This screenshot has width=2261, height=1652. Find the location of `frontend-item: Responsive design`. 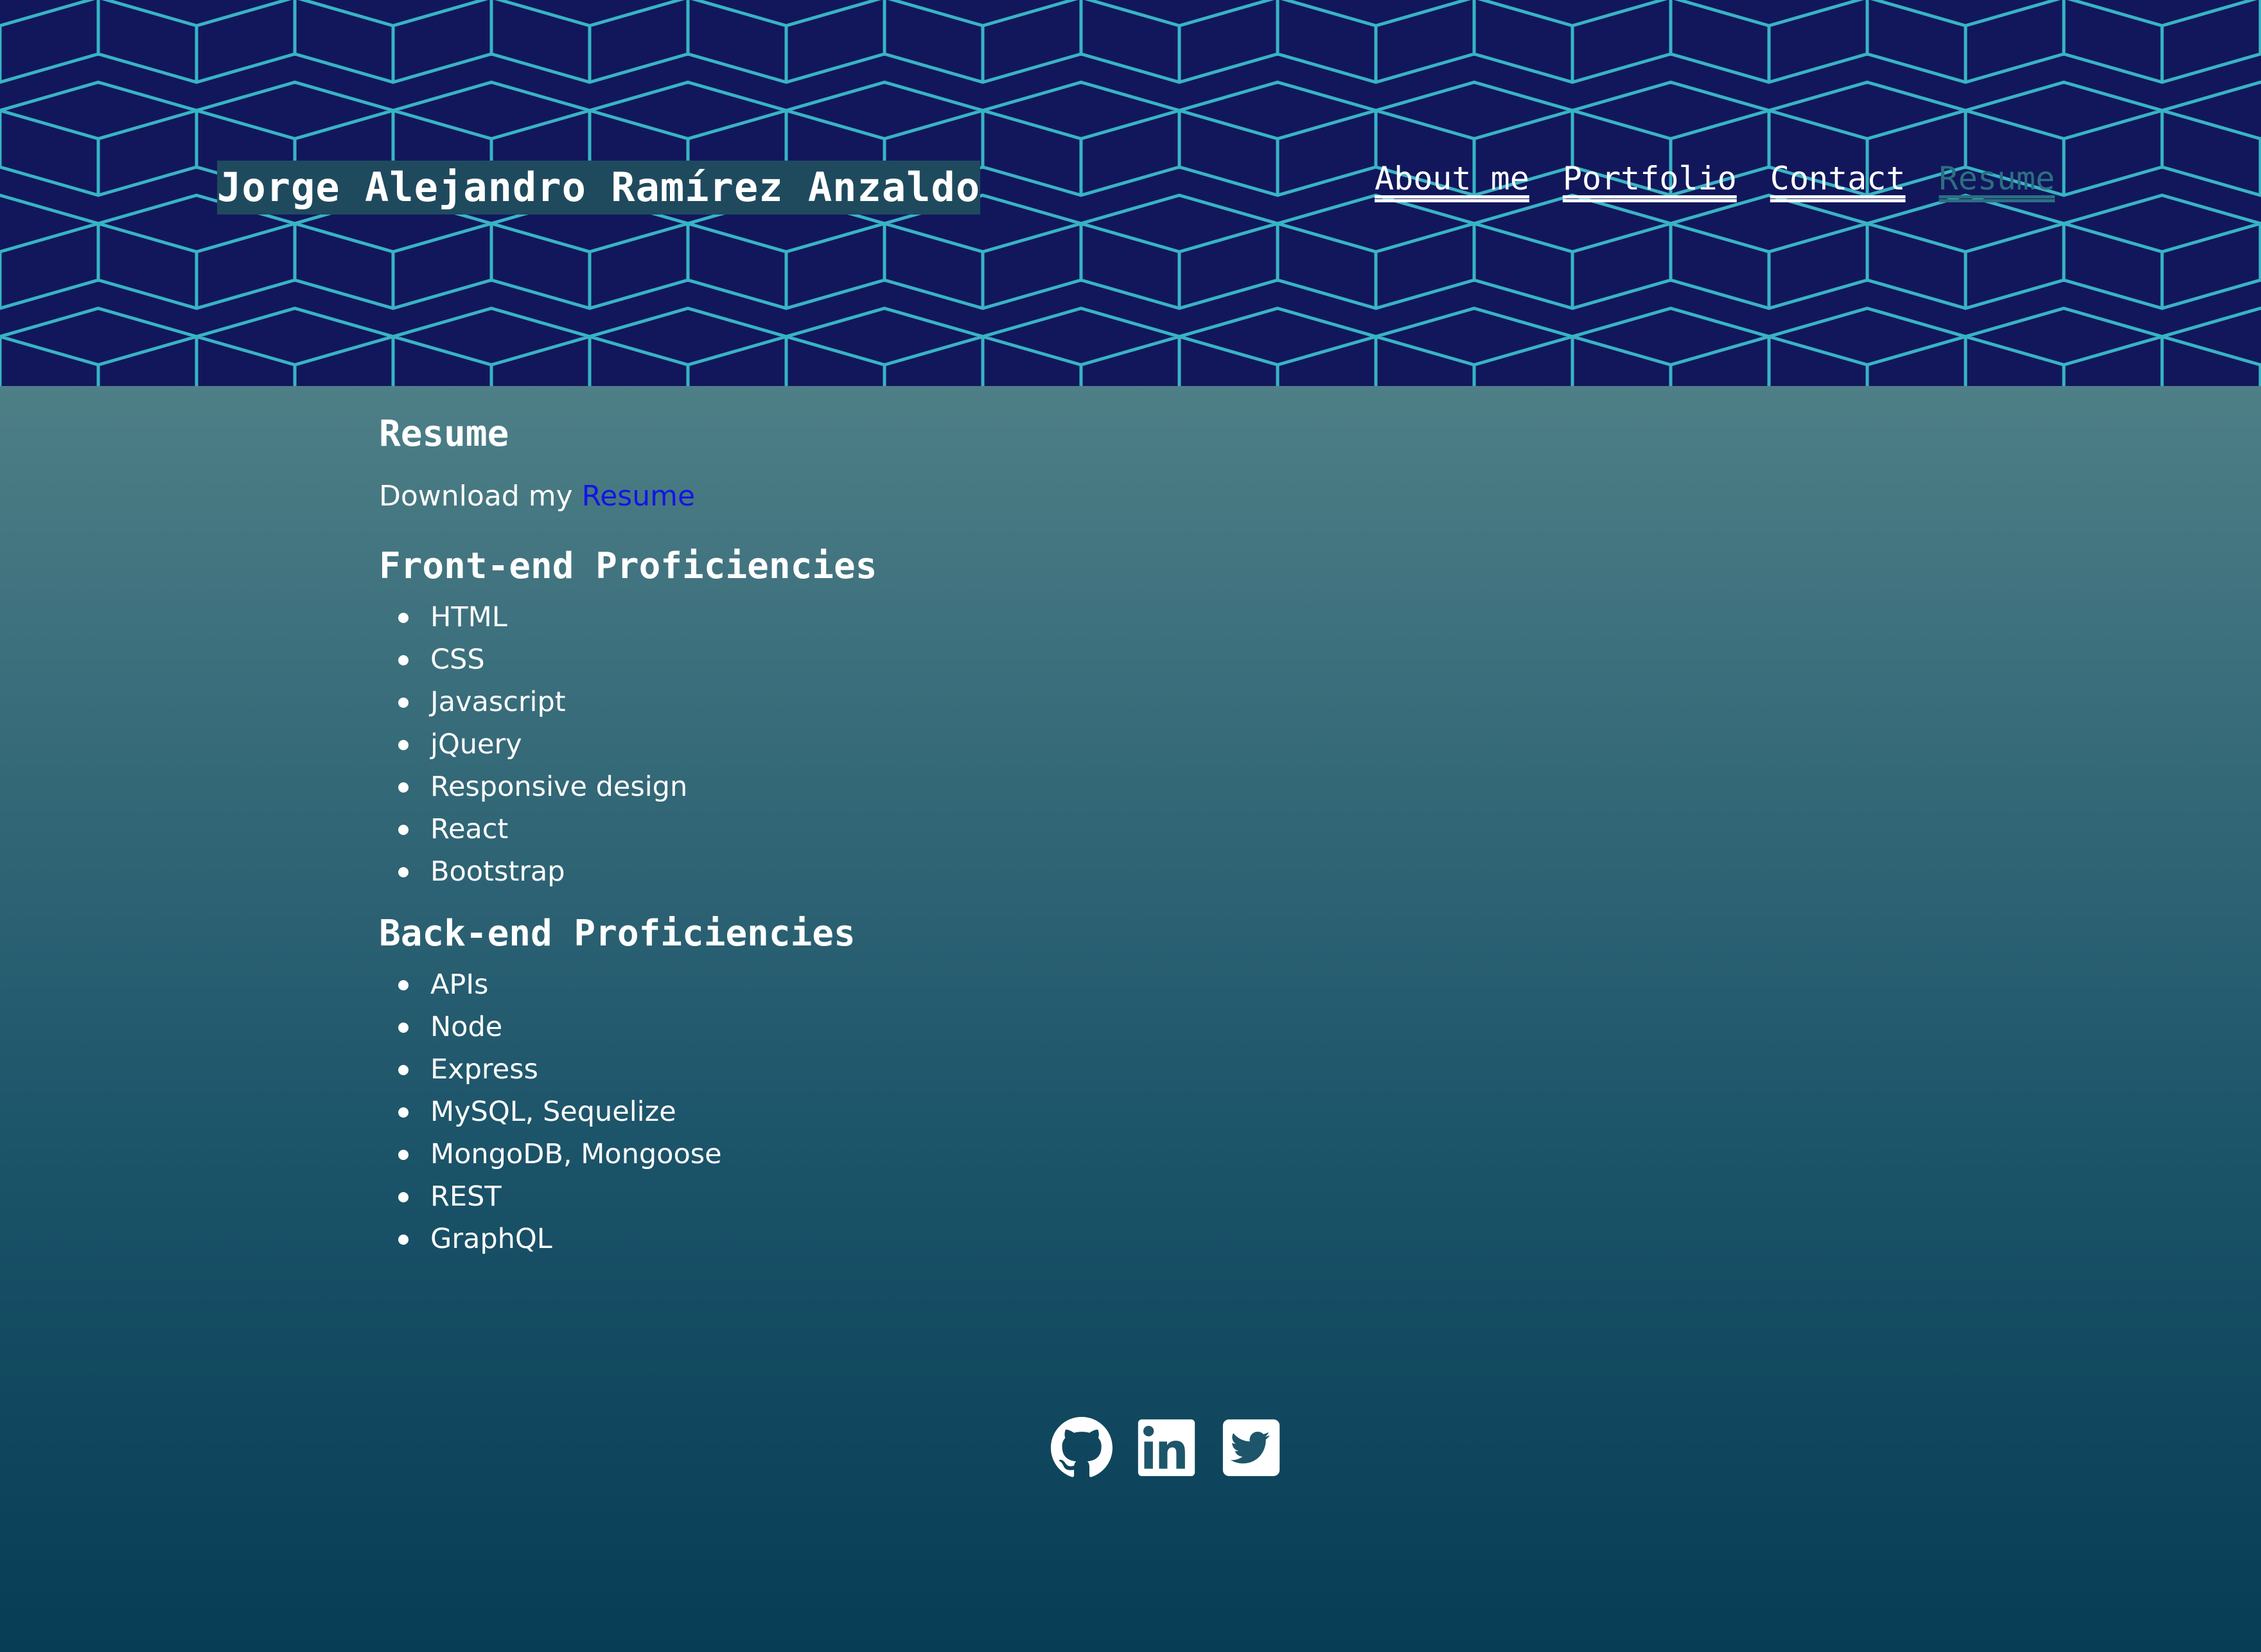

frontend-item: Responsive design is located at coordinates (1159, 787).